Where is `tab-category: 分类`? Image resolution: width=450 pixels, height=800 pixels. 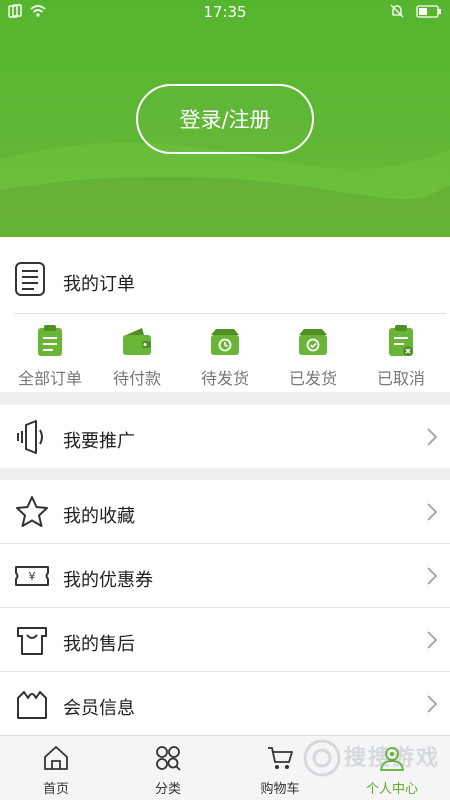
tab-category: 分类 is located at coordinates (168, 768).